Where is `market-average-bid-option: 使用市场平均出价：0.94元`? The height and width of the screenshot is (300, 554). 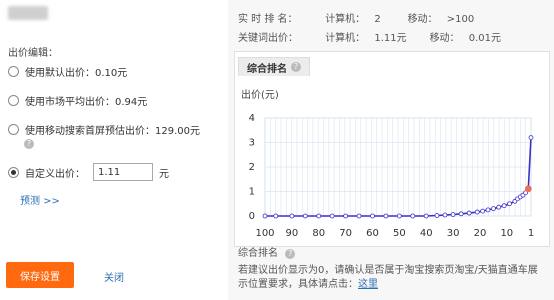 market-average-bid-option: 使用市场平均出价：0.94元 is located at coordinates (77, 100).